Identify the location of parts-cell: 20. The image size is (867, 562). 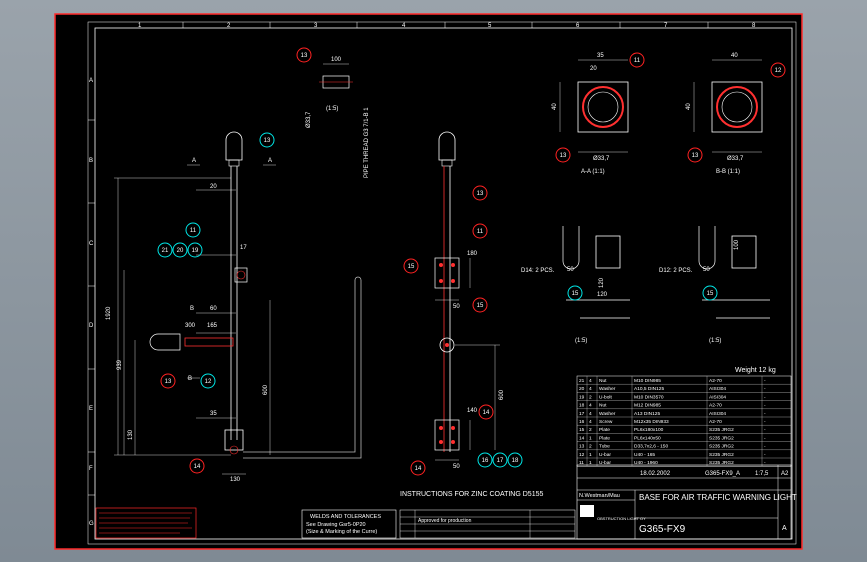
(582, 389).